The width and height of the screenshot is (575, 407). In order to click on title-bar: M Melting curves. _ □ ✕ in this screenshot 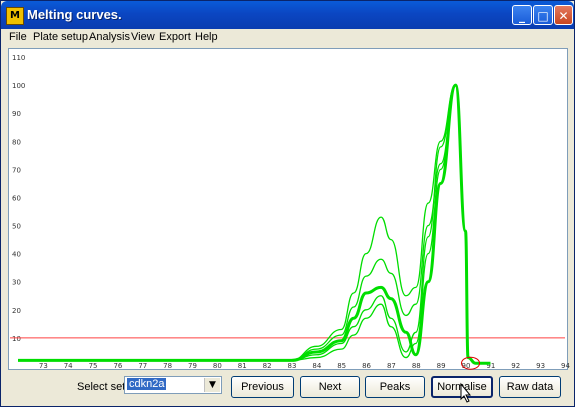, I will do `click(287, 15)`.